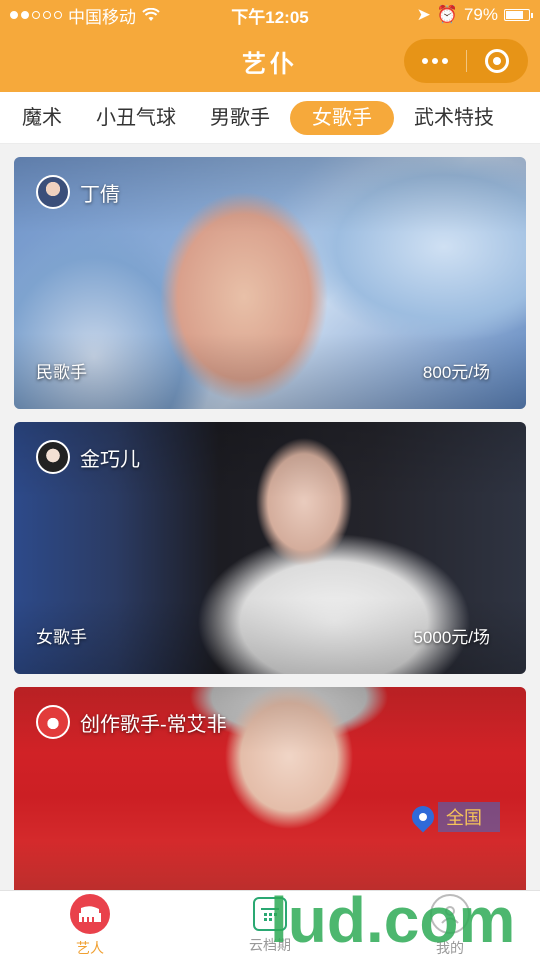 The height and width of the screenshot is (960, 540). I want to click on carrier-label: 中国移动, so click(102, 17).